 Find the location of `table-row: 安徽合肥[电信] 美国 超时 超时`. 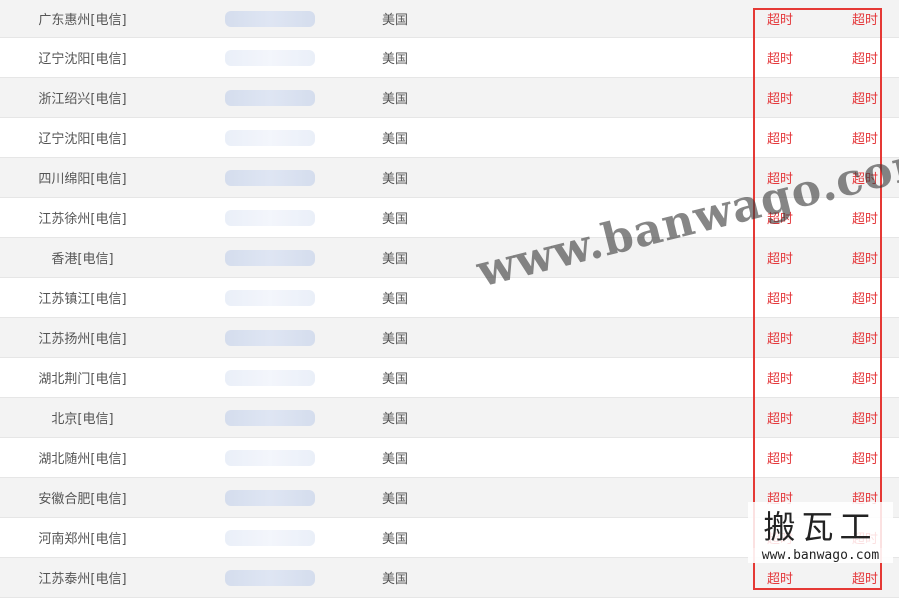

table-row: 安徽合肥[电信] 美国 超时 超时 is located at coordinates (449, 498).